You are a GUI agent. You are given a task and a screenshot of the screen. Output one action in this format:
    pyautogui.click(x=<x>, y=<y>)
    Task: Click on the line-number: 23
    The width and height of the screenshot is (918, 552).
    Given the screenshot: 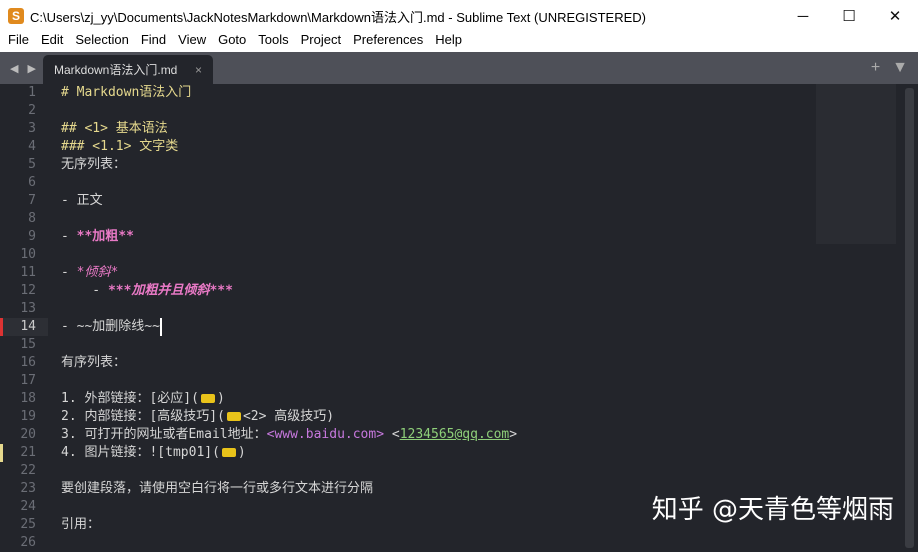 What is the action you would take?
    pyautogui.click(x=28, y=488)
    